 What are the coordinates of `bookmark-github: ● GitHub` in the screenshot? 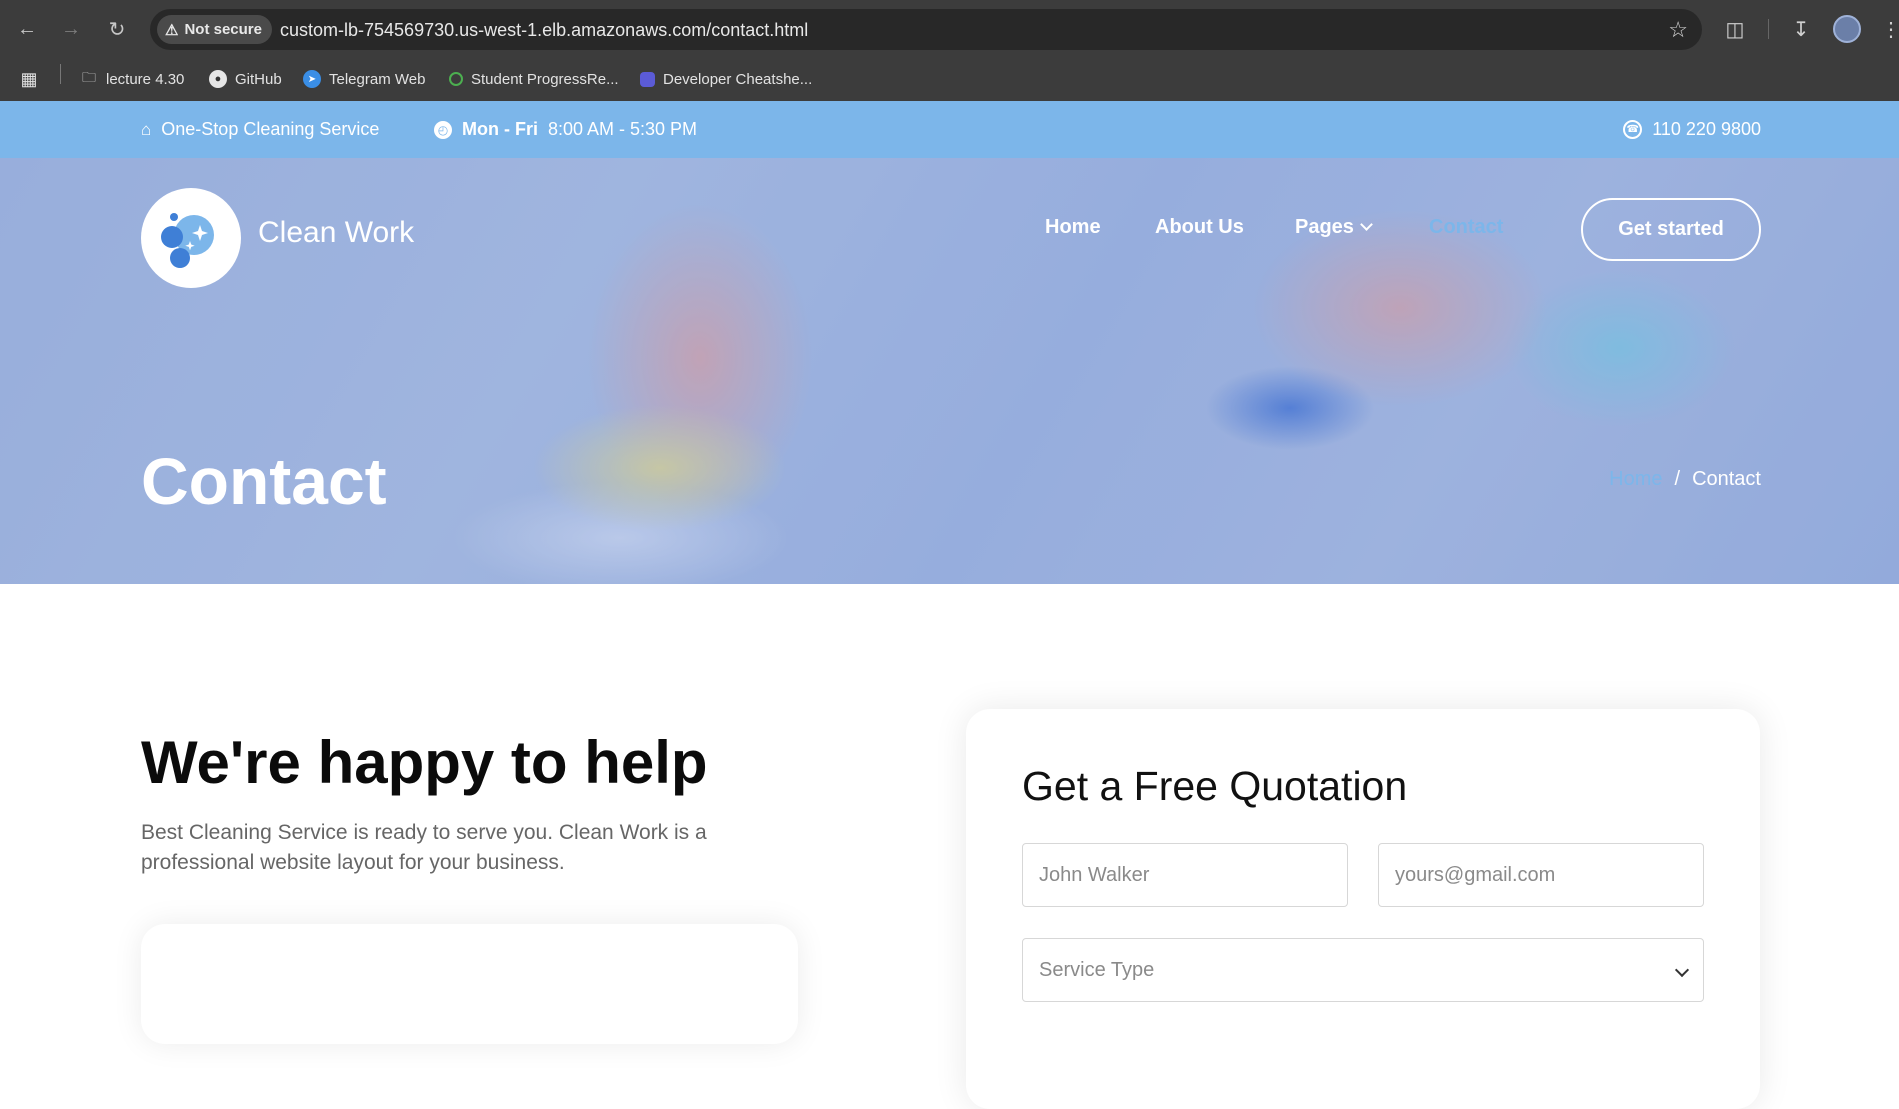 It's located at (245, 79).